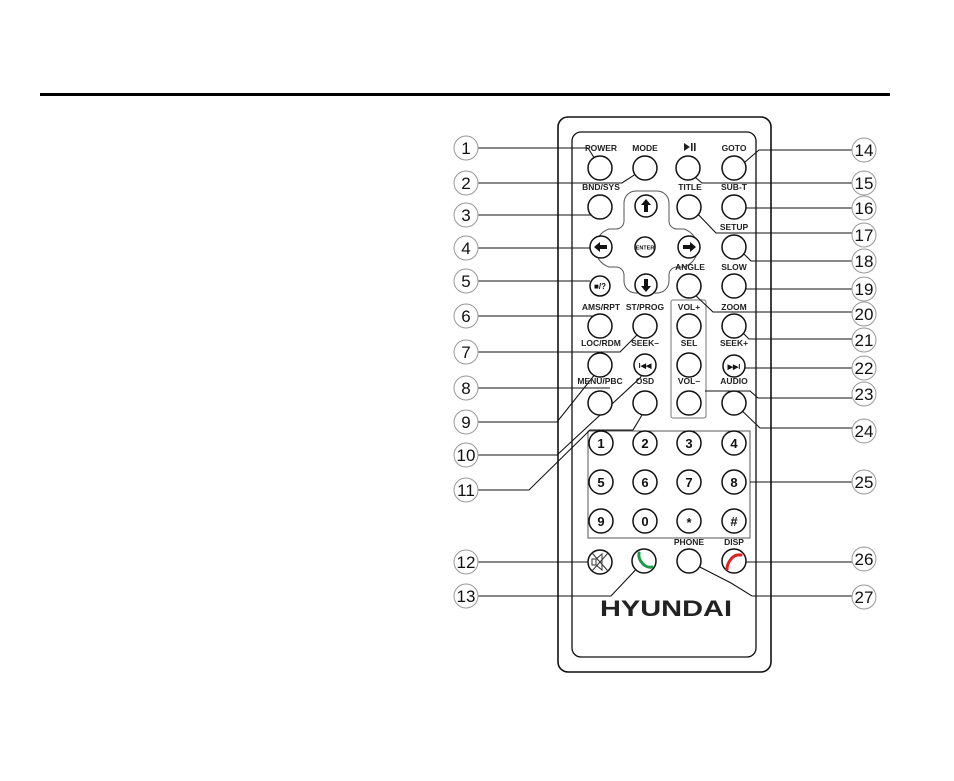 The width and height of the screenshot is (954, 781). I want to click on callout-number: 19, so click(864, 289).